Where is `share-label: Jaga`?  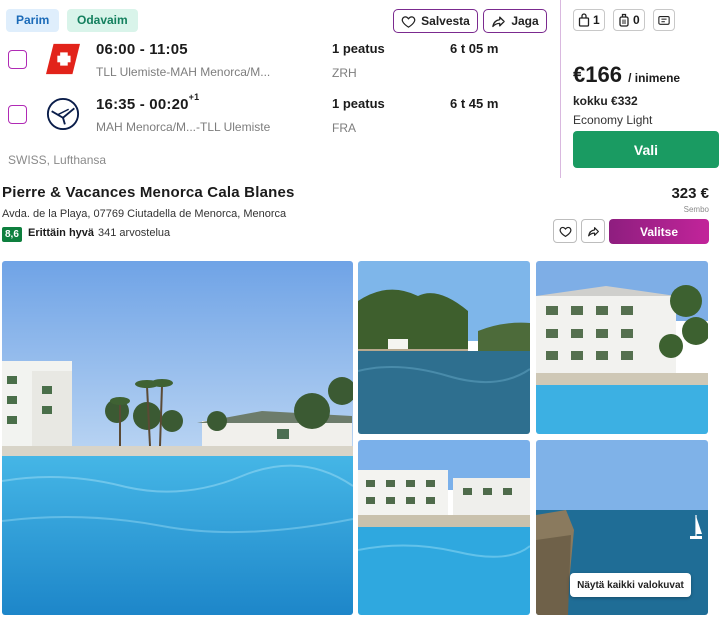 share-label: Jaga is located at coordinates (525, 21).